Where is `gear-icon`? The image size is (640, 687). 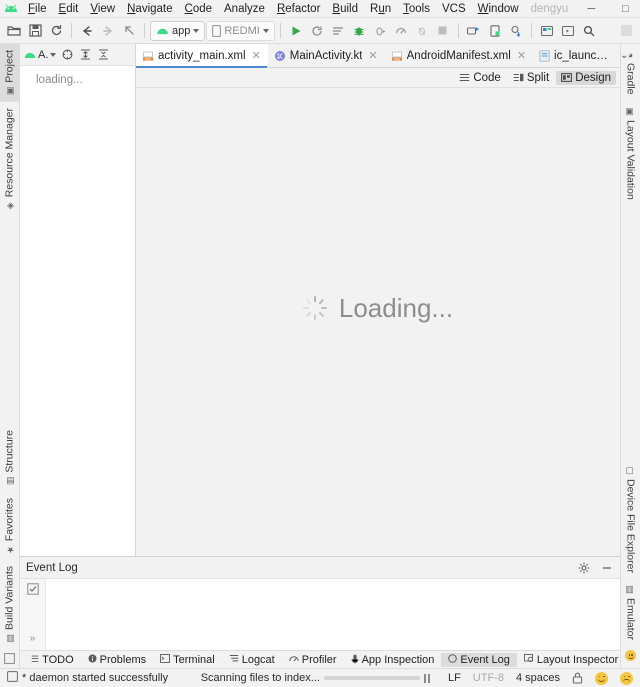 gear-icon is located at coordinates (583, 567).